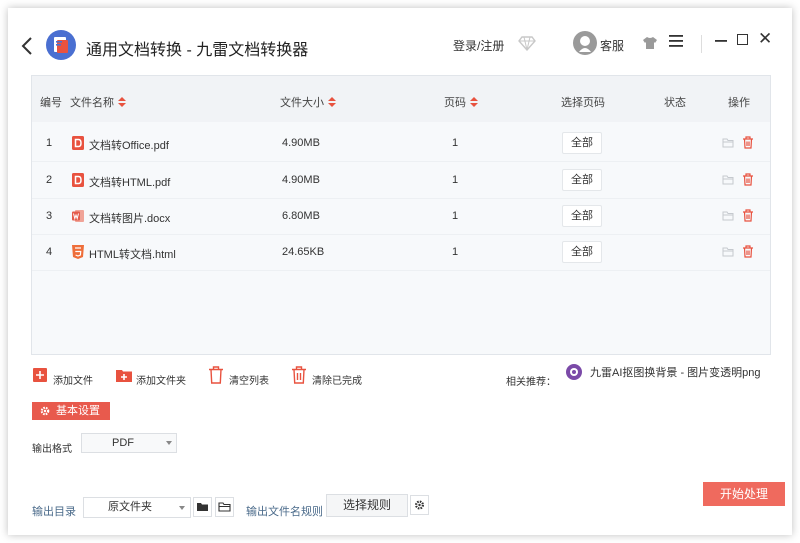  I want to click on word-file-icon, so click(78, 216).